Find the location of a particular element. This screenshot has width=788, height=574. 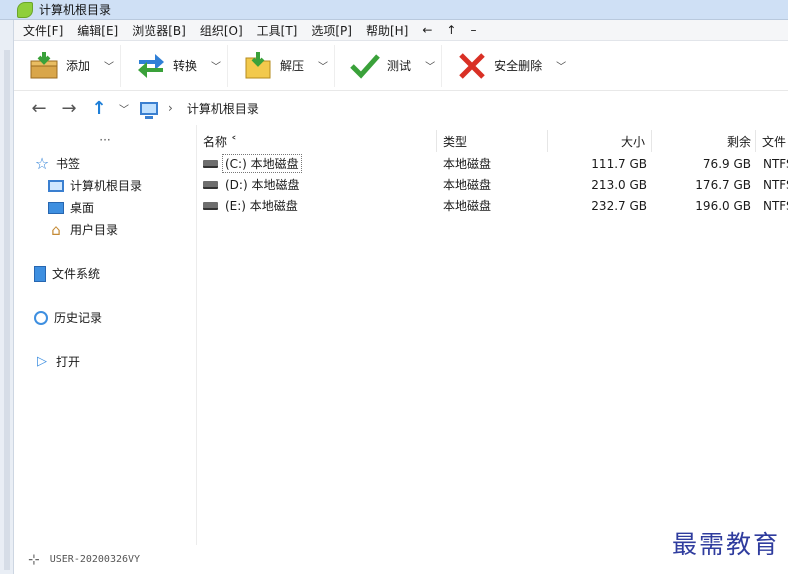

column-header-filesystem: 文件 is located at coordinates (775, 141).